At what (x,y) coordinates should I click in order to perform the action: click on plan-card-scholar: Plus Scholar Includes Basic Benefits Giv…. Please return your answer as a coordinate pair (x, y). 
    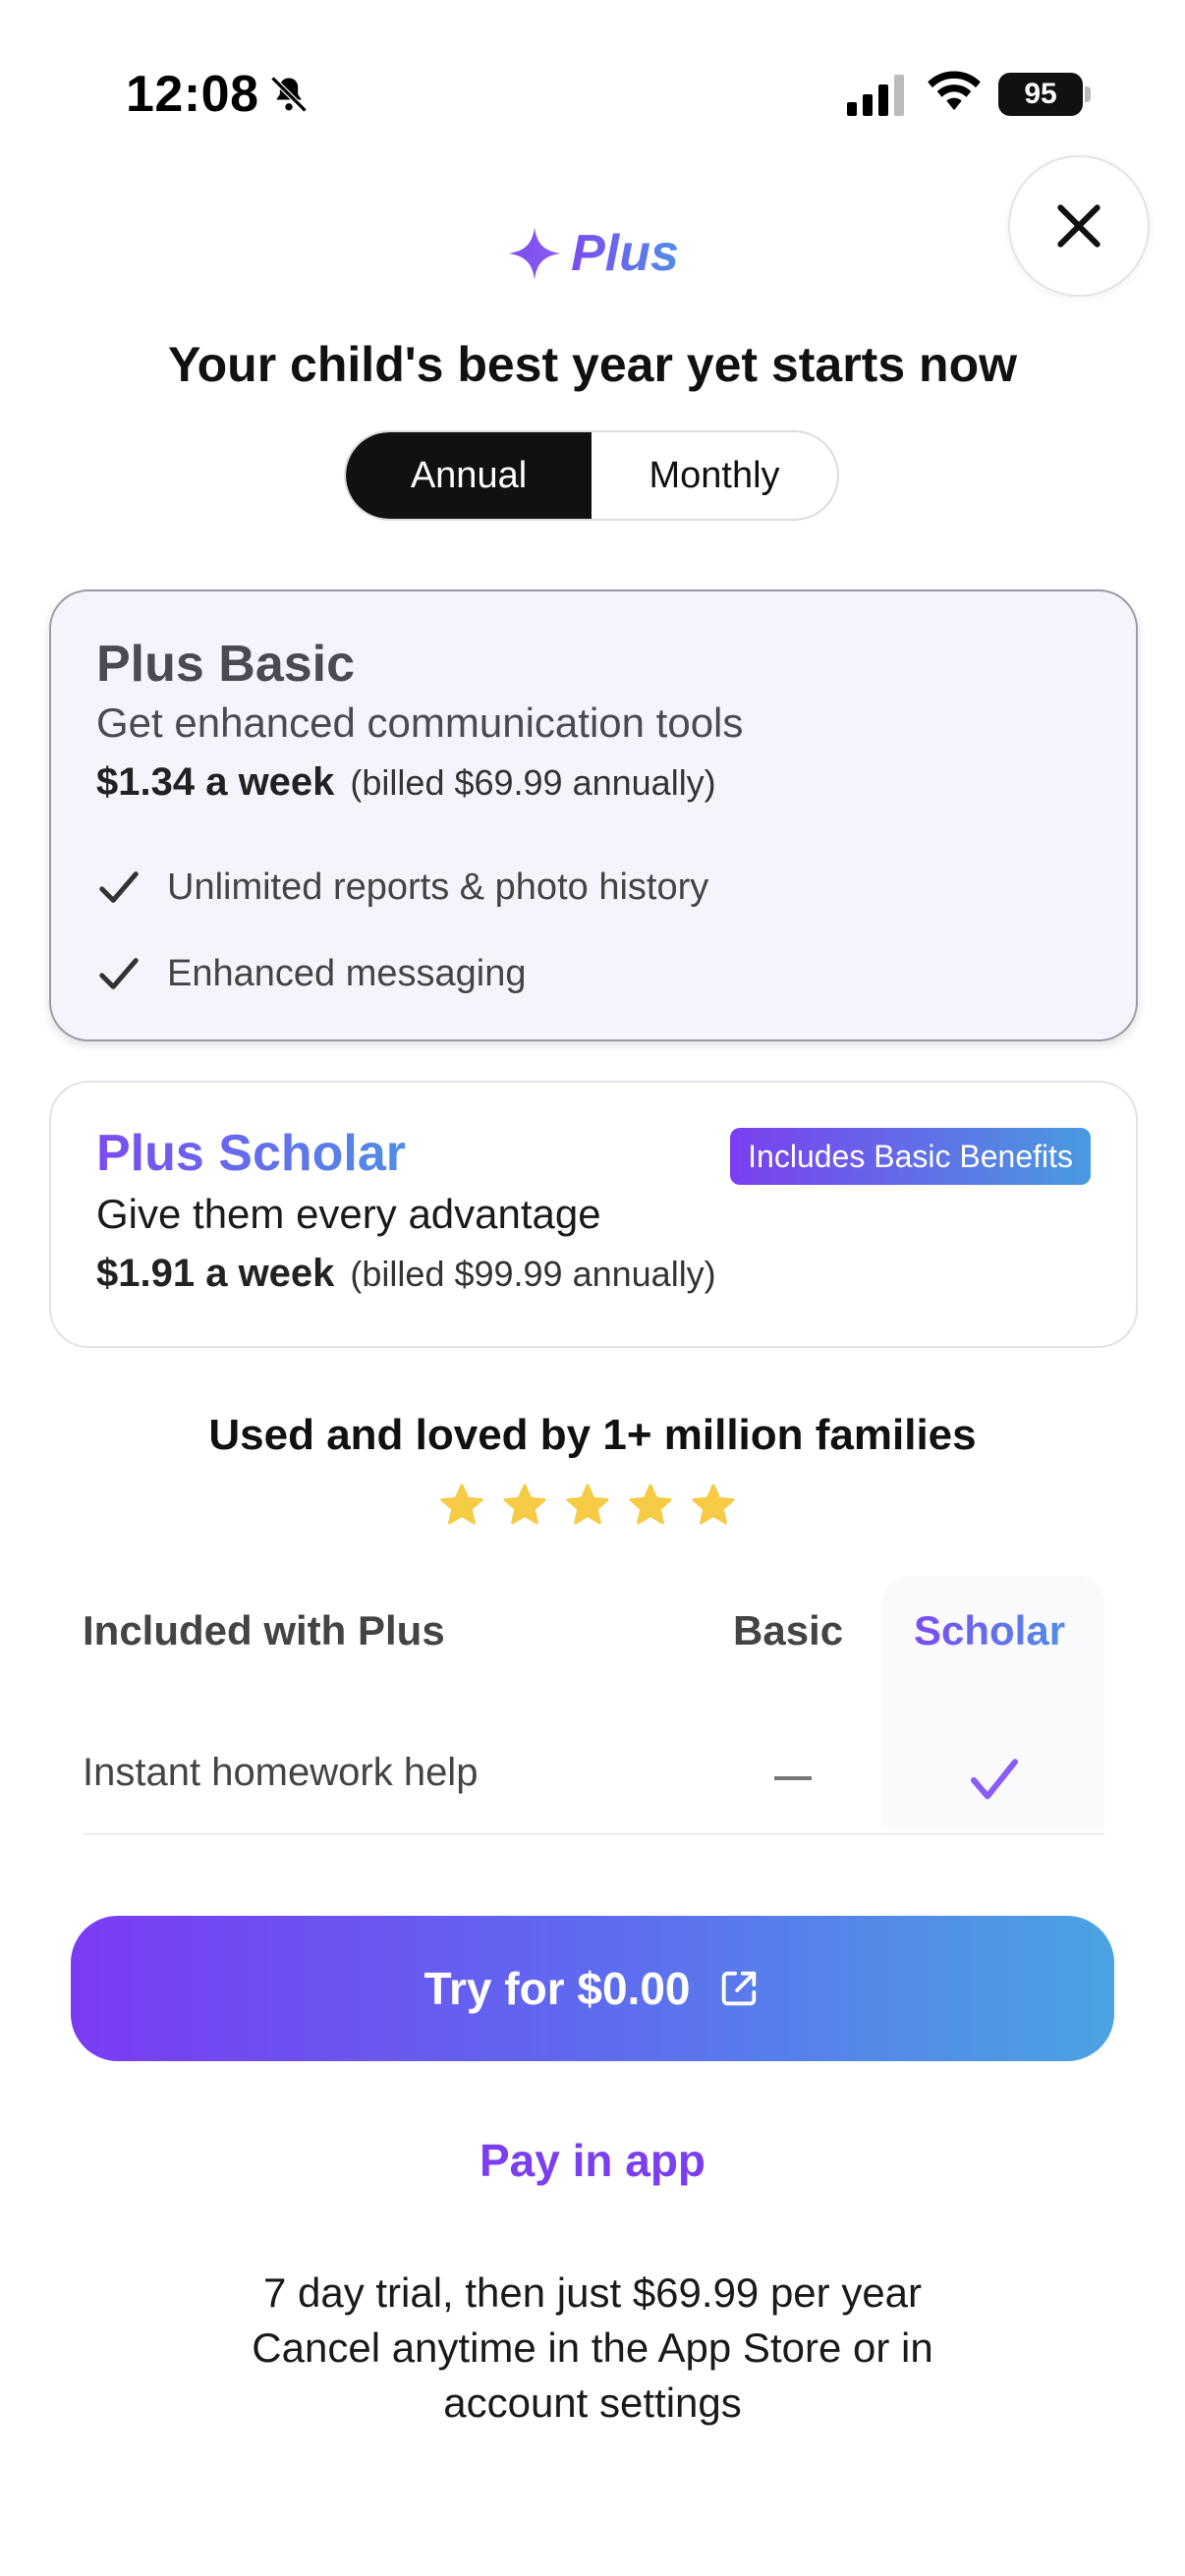
    Looking at the image, I should click on (594, 1214).